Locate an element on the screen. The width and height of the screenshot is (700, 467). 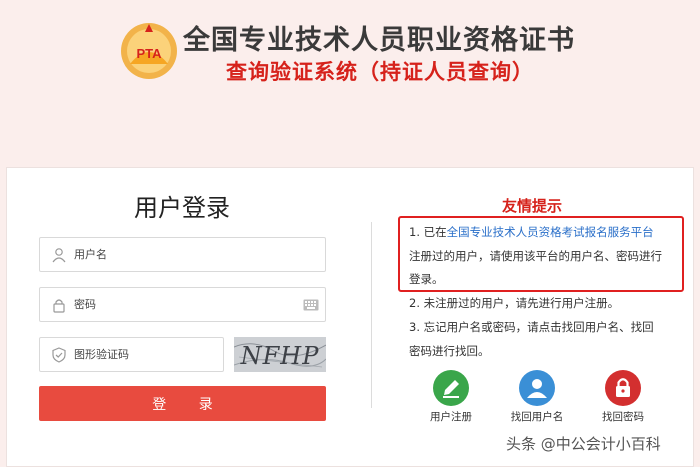
register-action: 用户注册 is located at coordinates (451, 397).